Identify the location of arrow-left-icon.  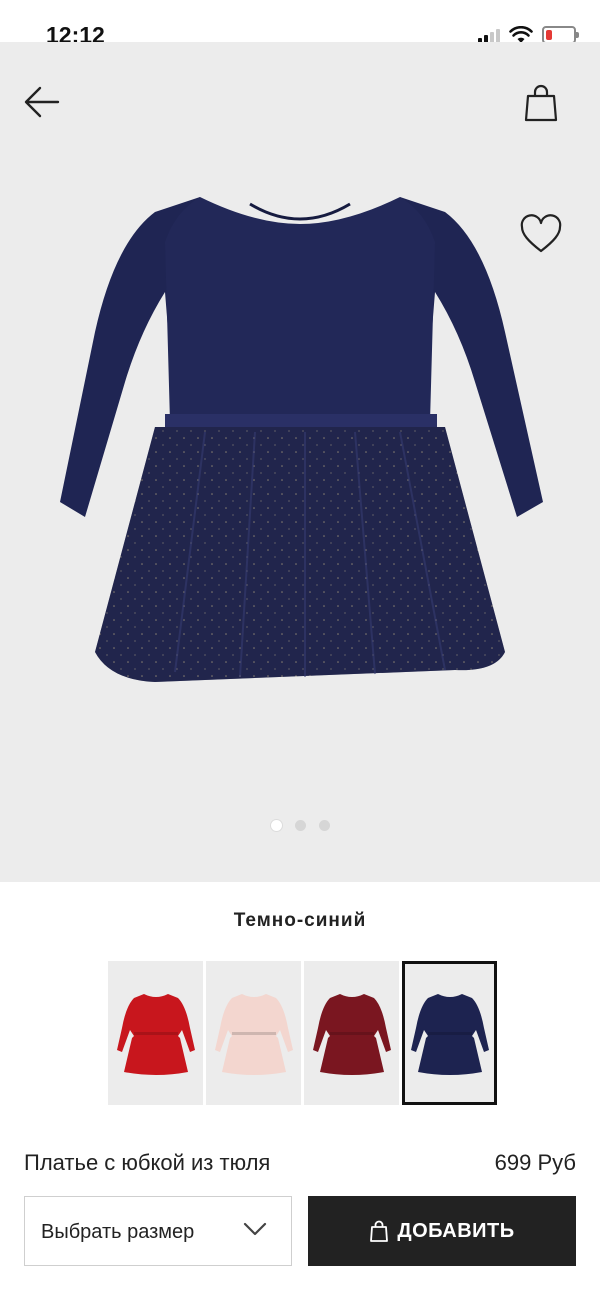
(42, 102).